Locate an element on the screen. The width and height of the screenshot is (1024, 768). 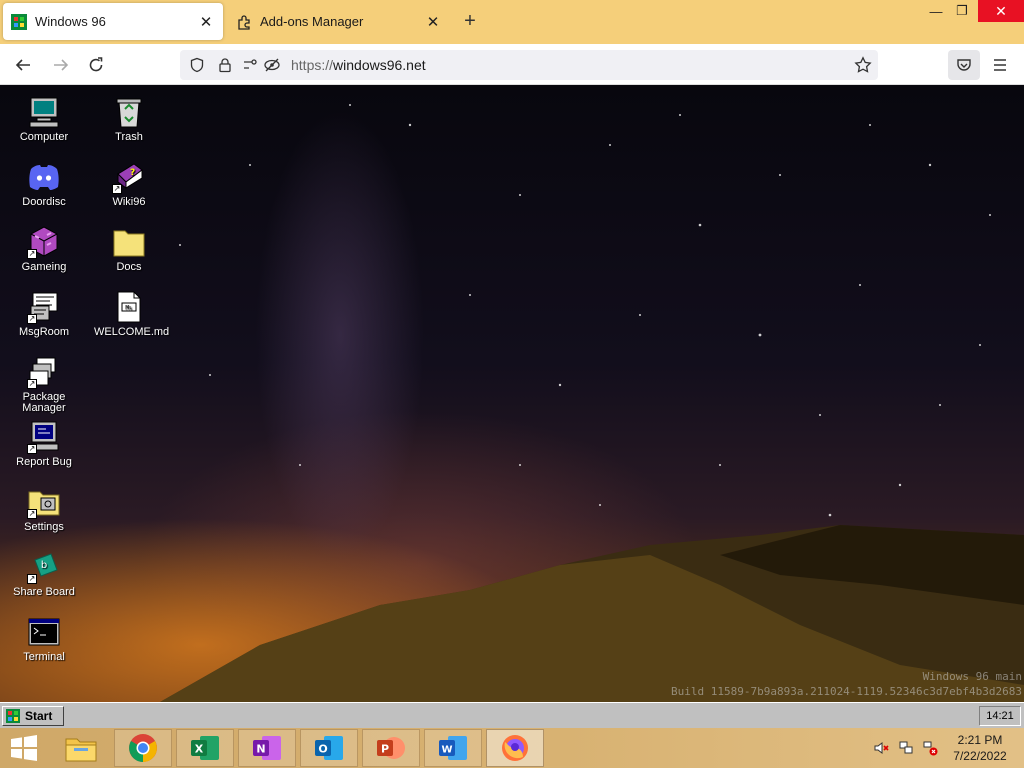
taskbar-chrome is located at coordinates (143, 748).